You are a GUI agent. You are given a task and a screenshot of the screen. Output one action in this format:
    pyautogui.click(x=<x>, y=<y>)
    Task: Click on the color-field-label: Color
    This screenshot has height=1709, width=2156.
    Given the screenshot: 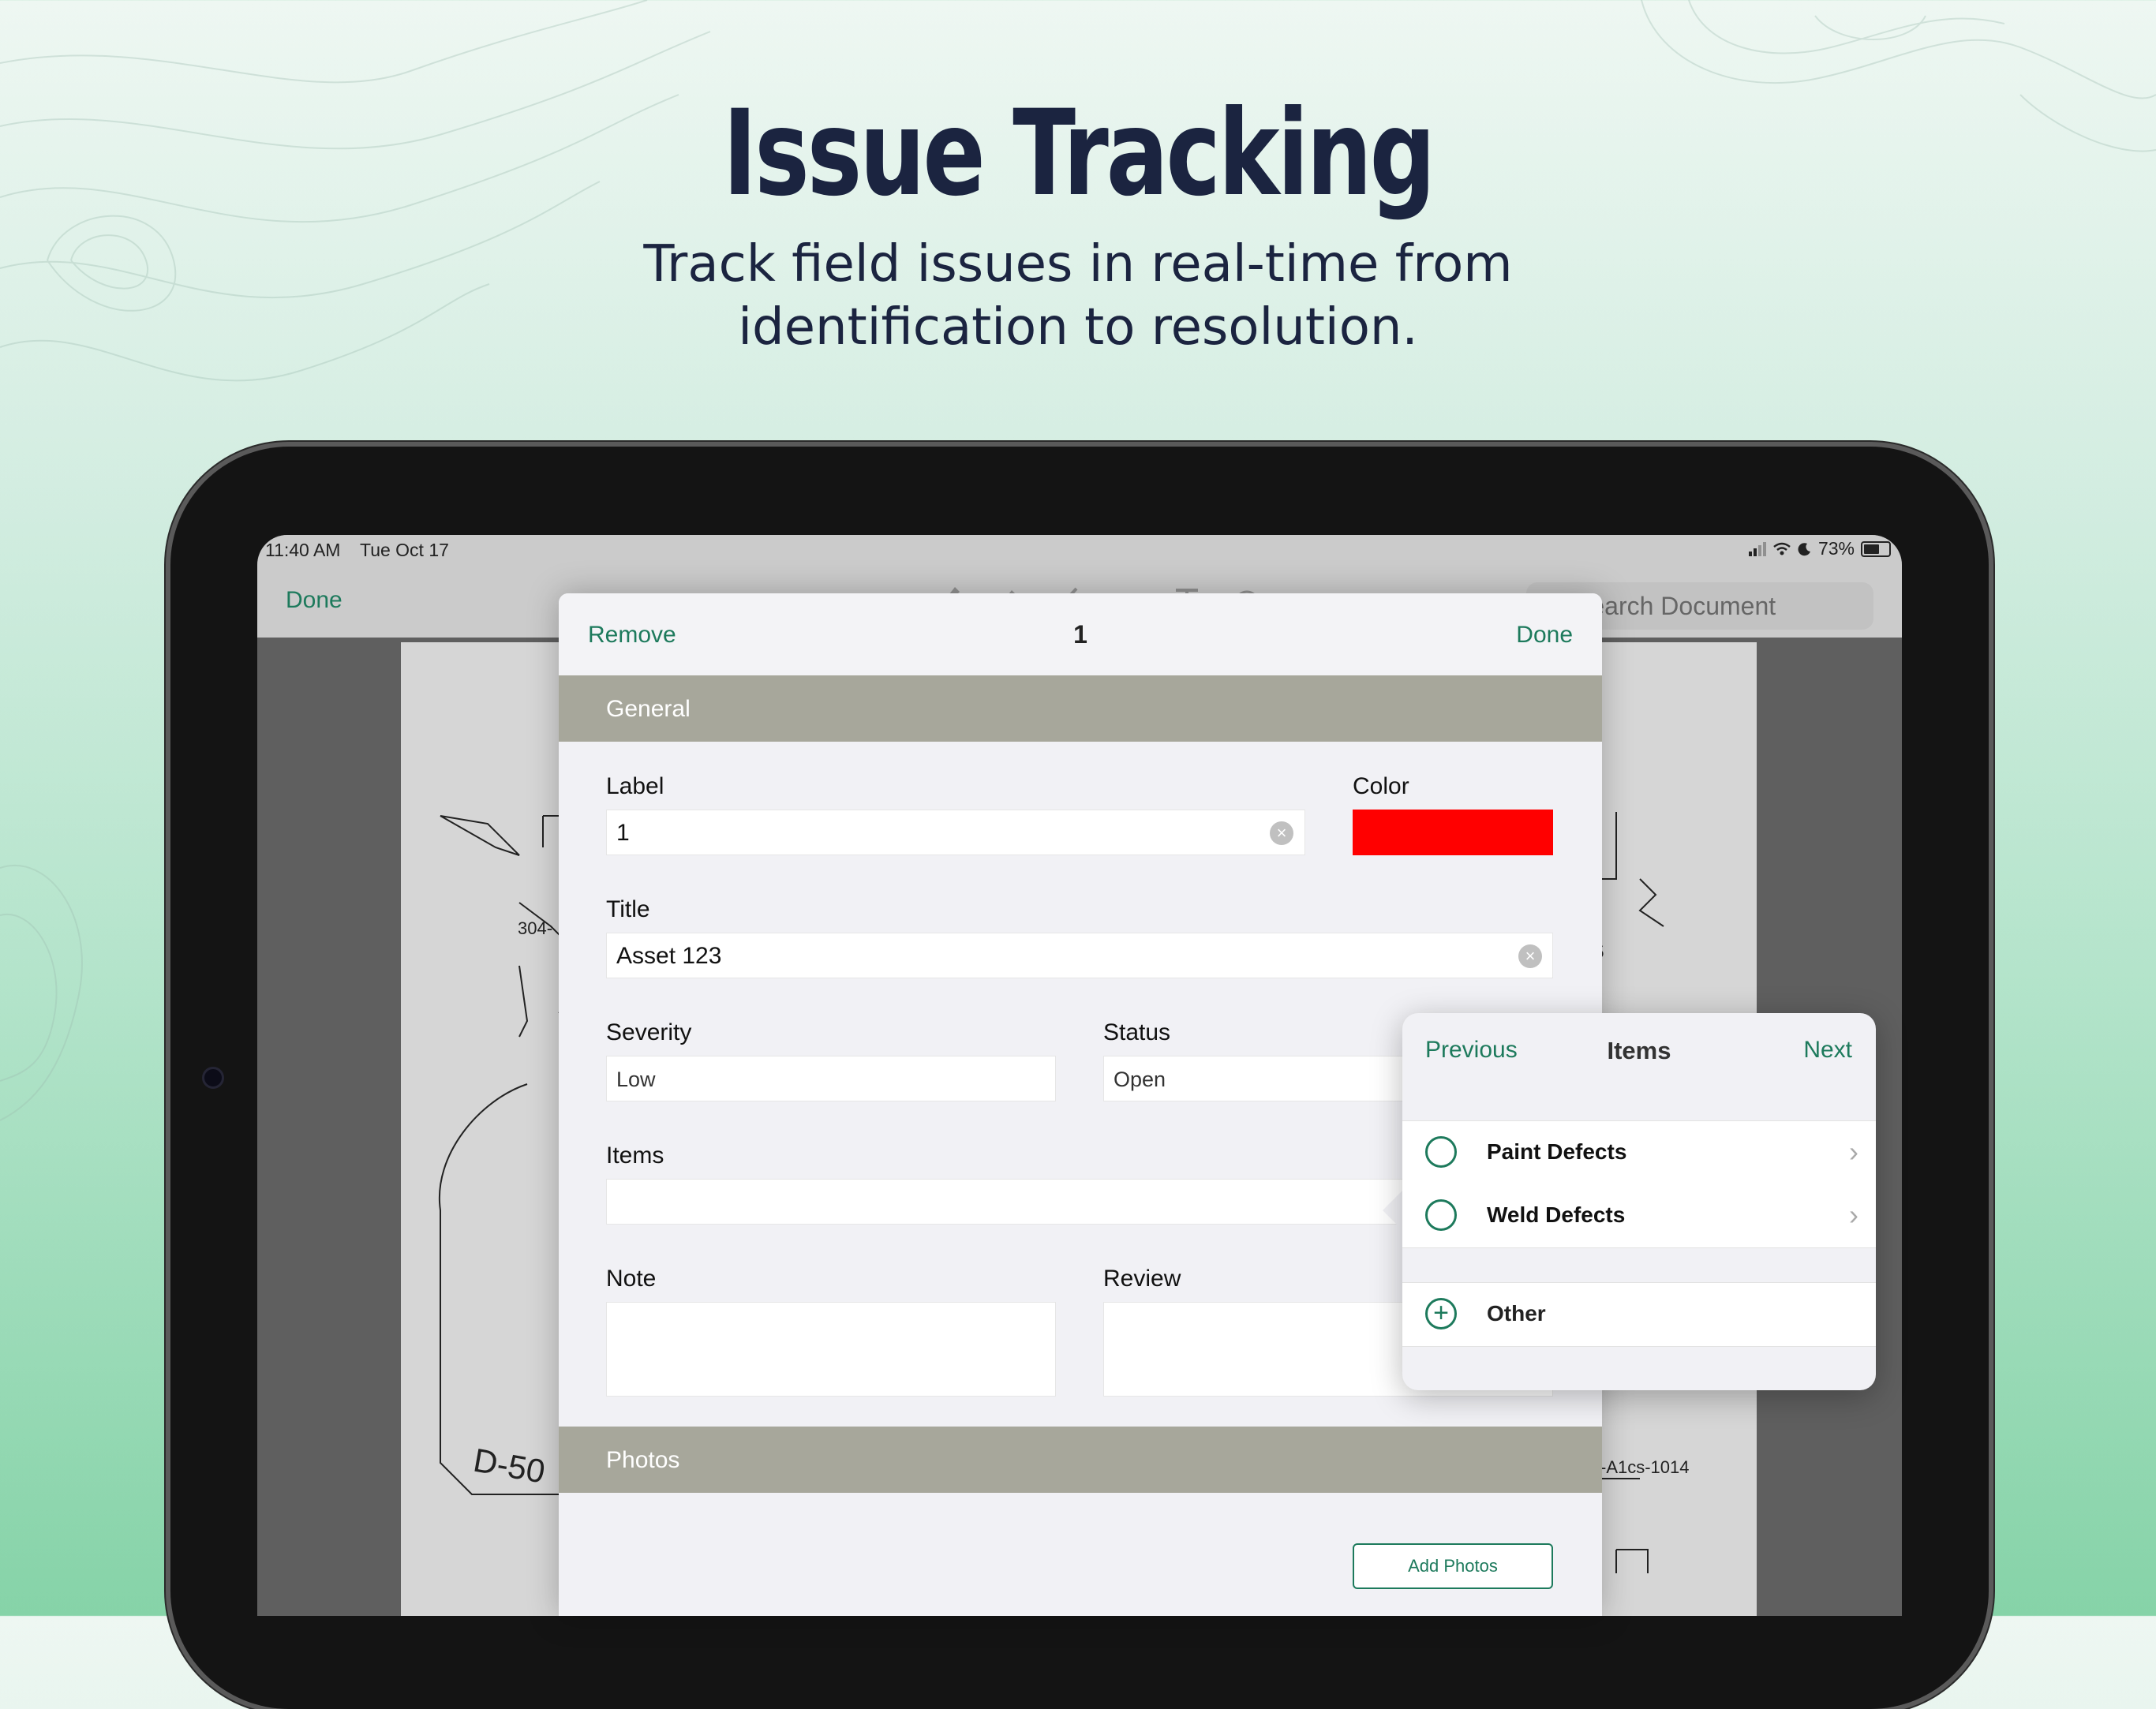 What is the action you would take?
    pyautogui.click(x=1381, y=786)
    